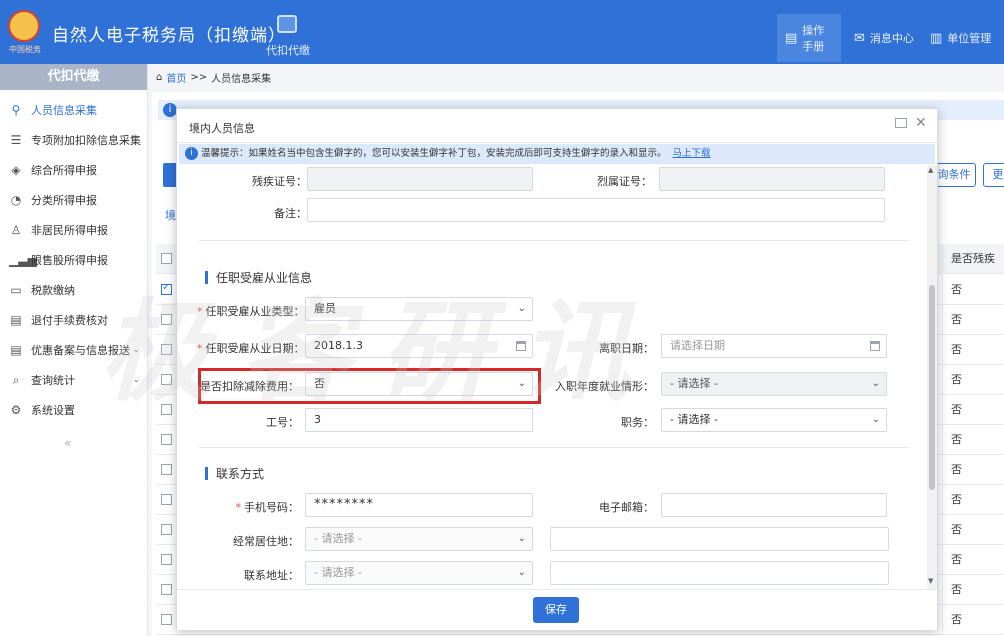  I want to click on phone-label: * 手机号码：, so click(267, 507).